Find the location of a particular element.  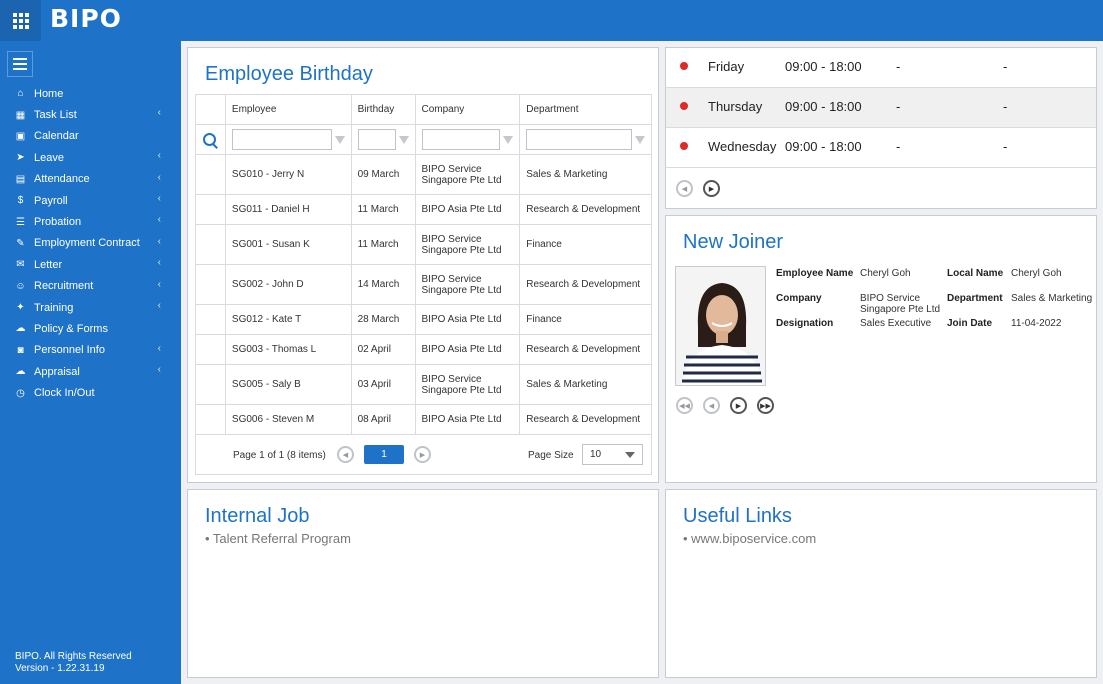

schedule-day: Friday is located at coordinates (726, 66).